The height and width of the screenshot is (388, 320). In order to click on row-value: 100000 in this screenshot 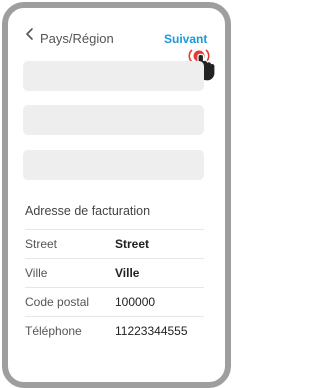, I will do `click(135, 302)`.